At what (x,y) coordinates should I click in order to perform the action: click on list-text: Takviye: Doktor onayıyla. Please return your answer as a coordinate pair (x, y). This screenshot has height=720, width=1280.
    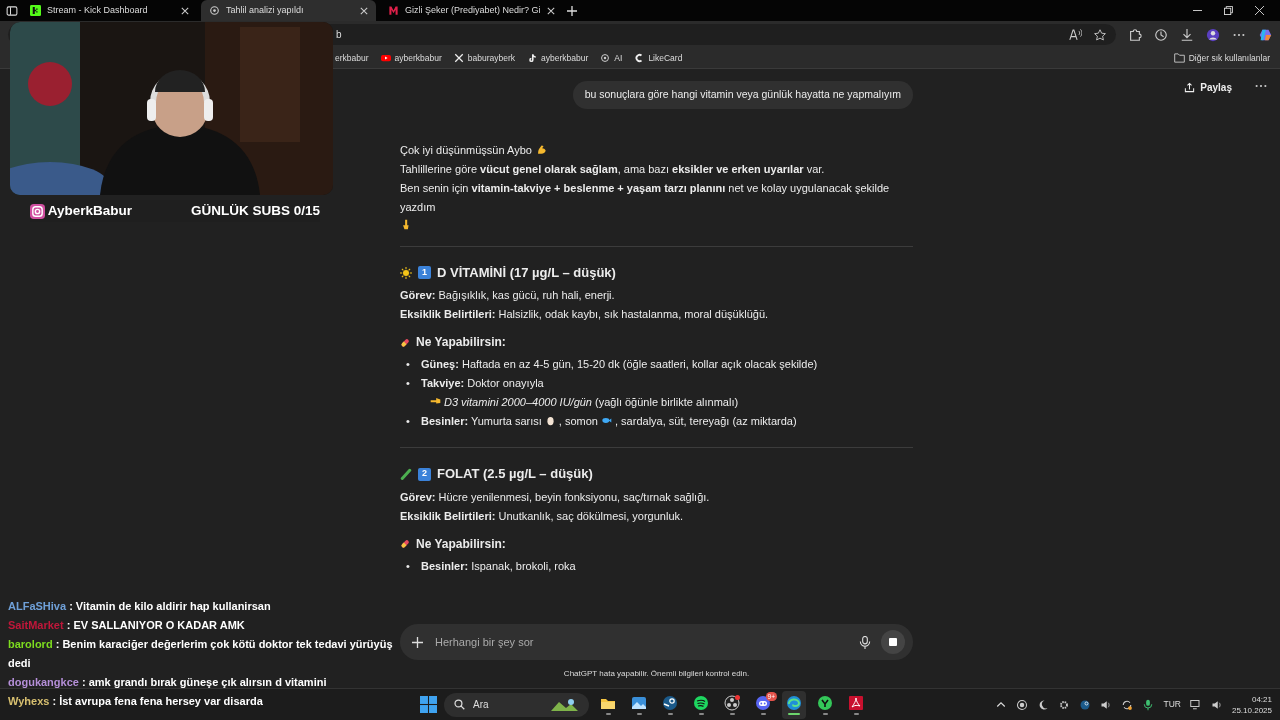
    Looking at the image, I should click on (482, 383).